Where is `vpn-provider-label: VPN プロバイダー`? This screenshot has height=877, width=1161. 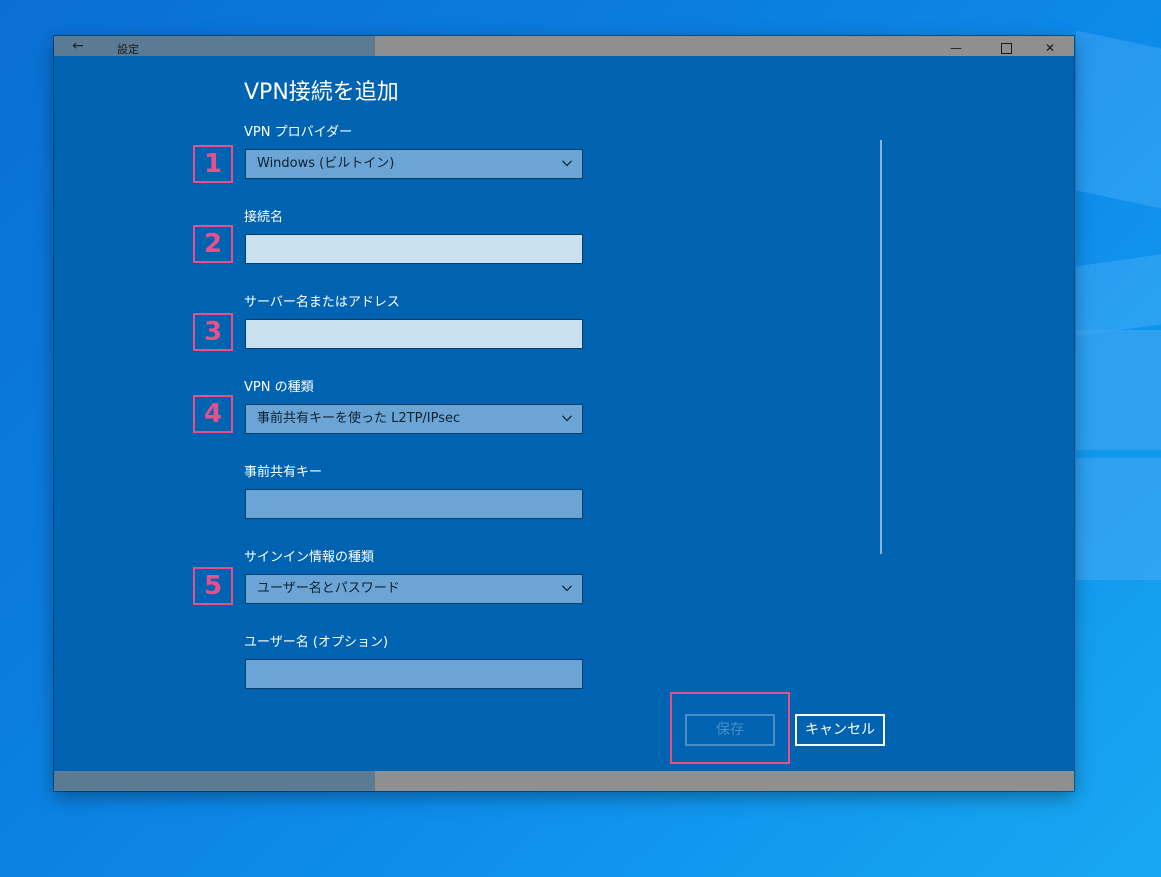 vpn-provider-label: VPN プロバイダー is located at coordinates (298, 132).